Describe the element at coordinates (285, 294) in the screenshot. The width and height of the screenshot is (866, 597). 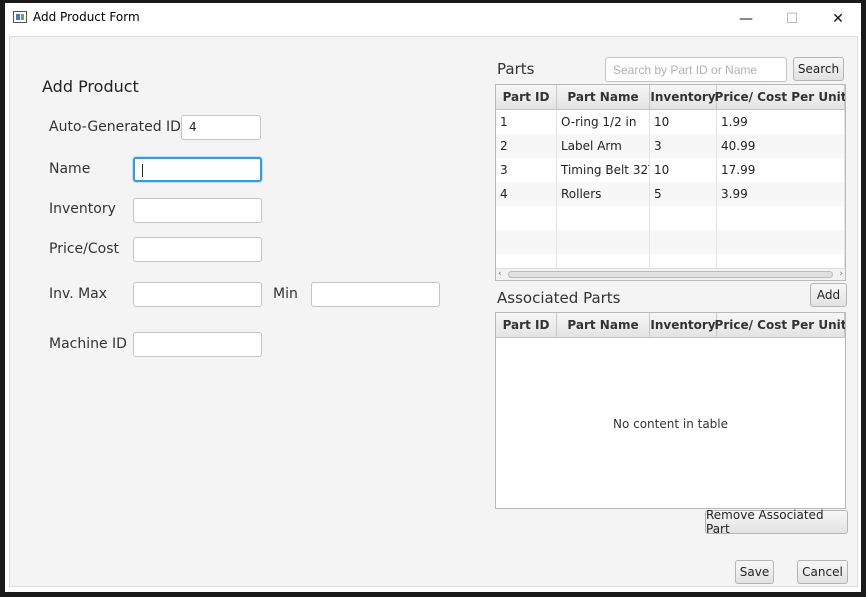
I see `min-label: Min` at that location.